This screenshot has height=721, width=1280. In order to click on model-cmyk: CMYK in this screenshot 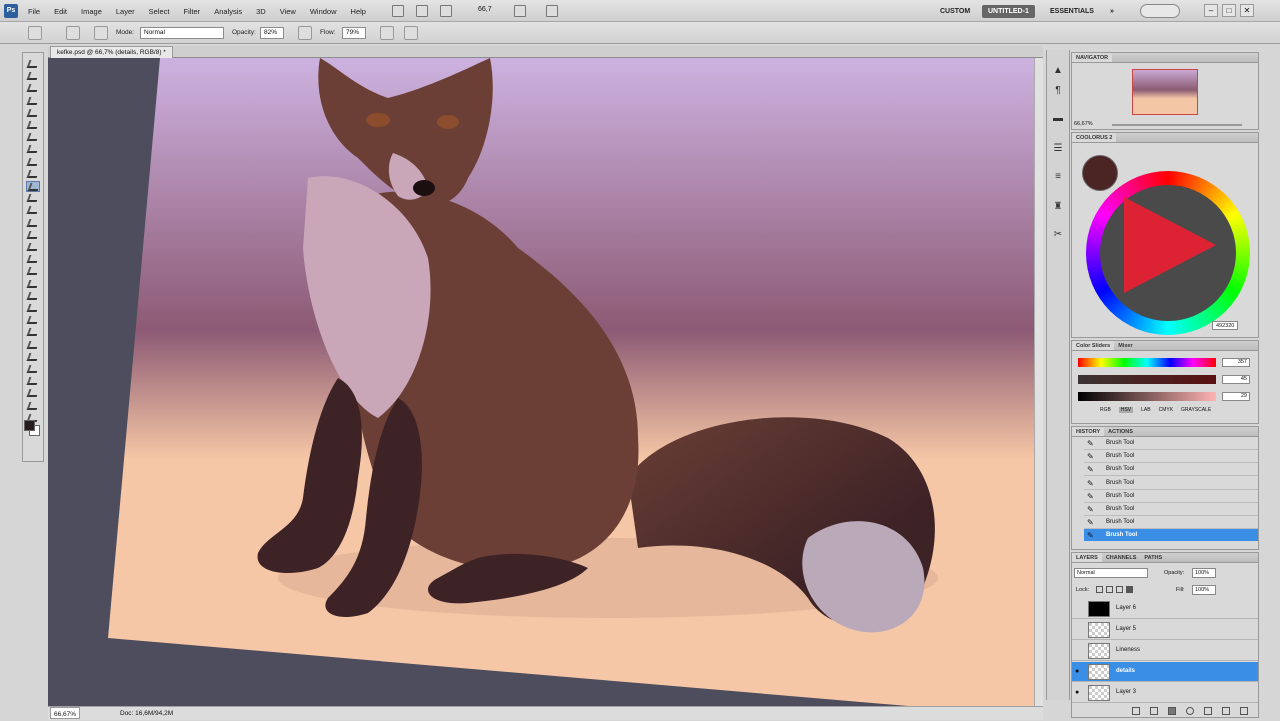, I will do `click(1166, 410)`.